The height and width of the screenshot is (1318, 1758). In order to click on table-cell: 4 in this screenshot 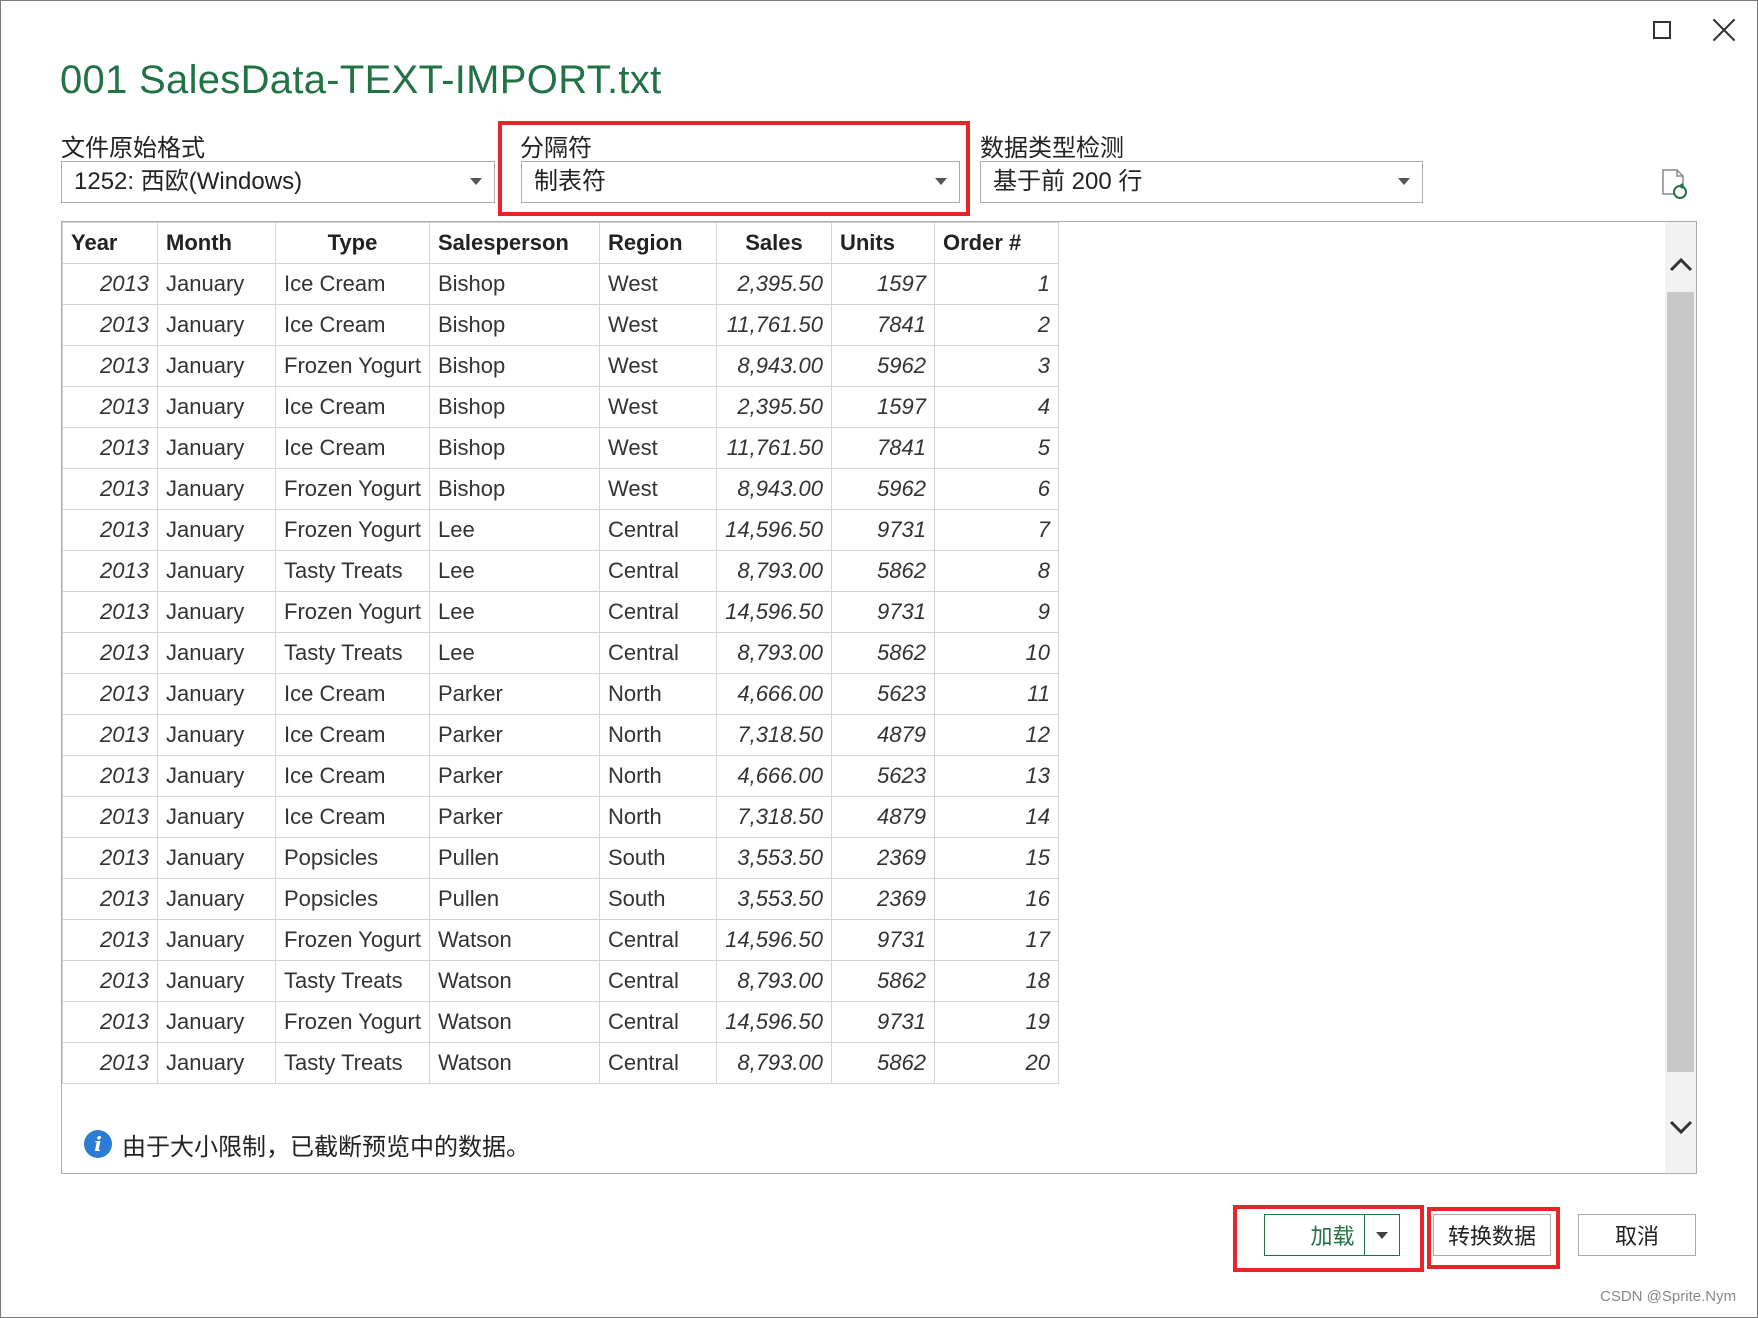, I will do `click(996, 407)`.